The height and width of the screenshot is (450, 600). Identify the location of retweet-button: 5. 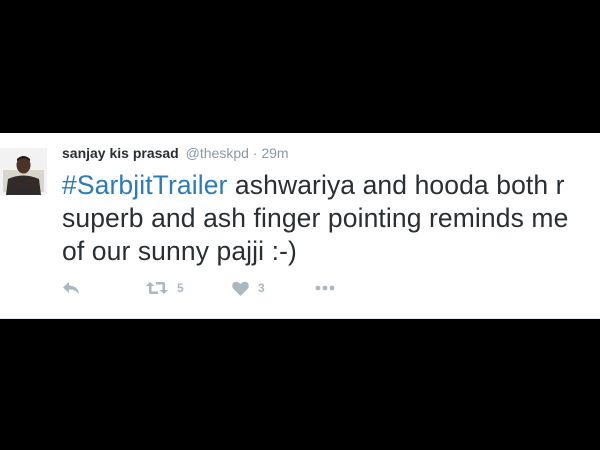
(165, 288).